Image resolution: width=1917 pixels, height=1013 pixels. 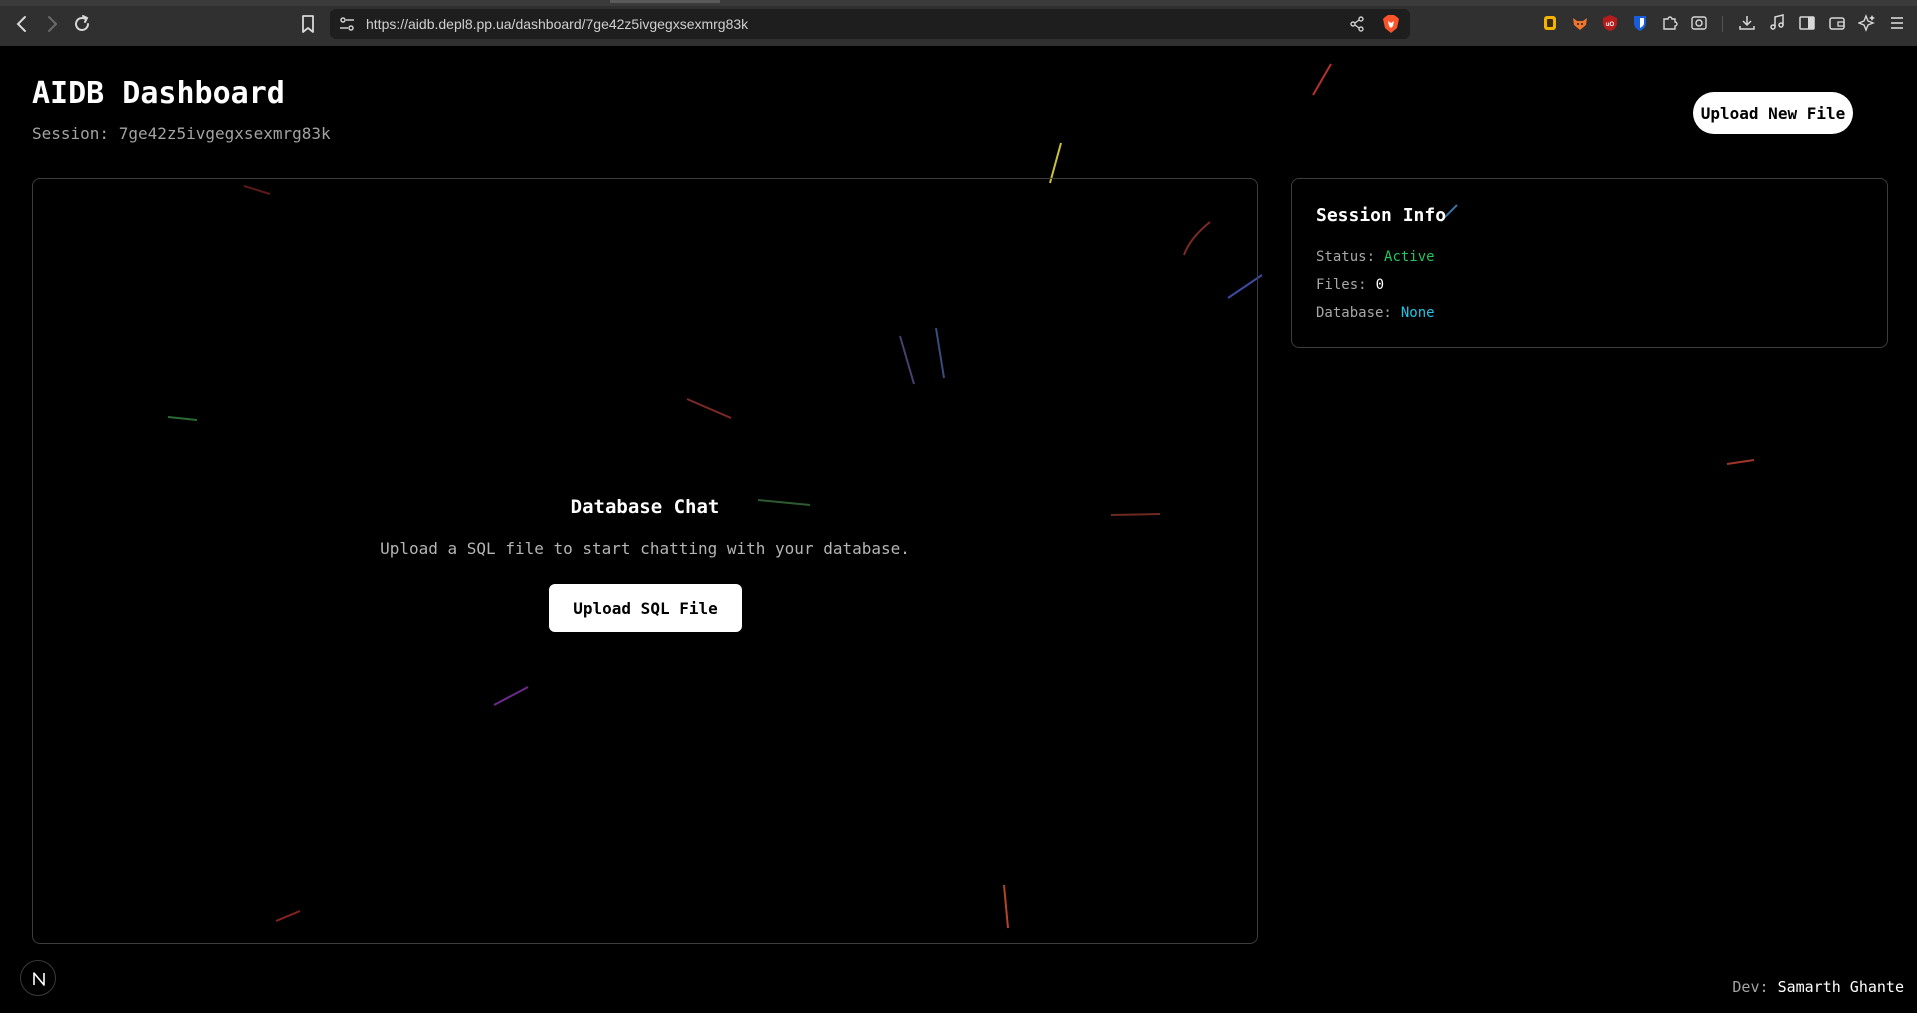 What do you see at coordinates (1346, 257) in the screenshot?
I see `status-label: Status:` at bounding box center [1346, 257].